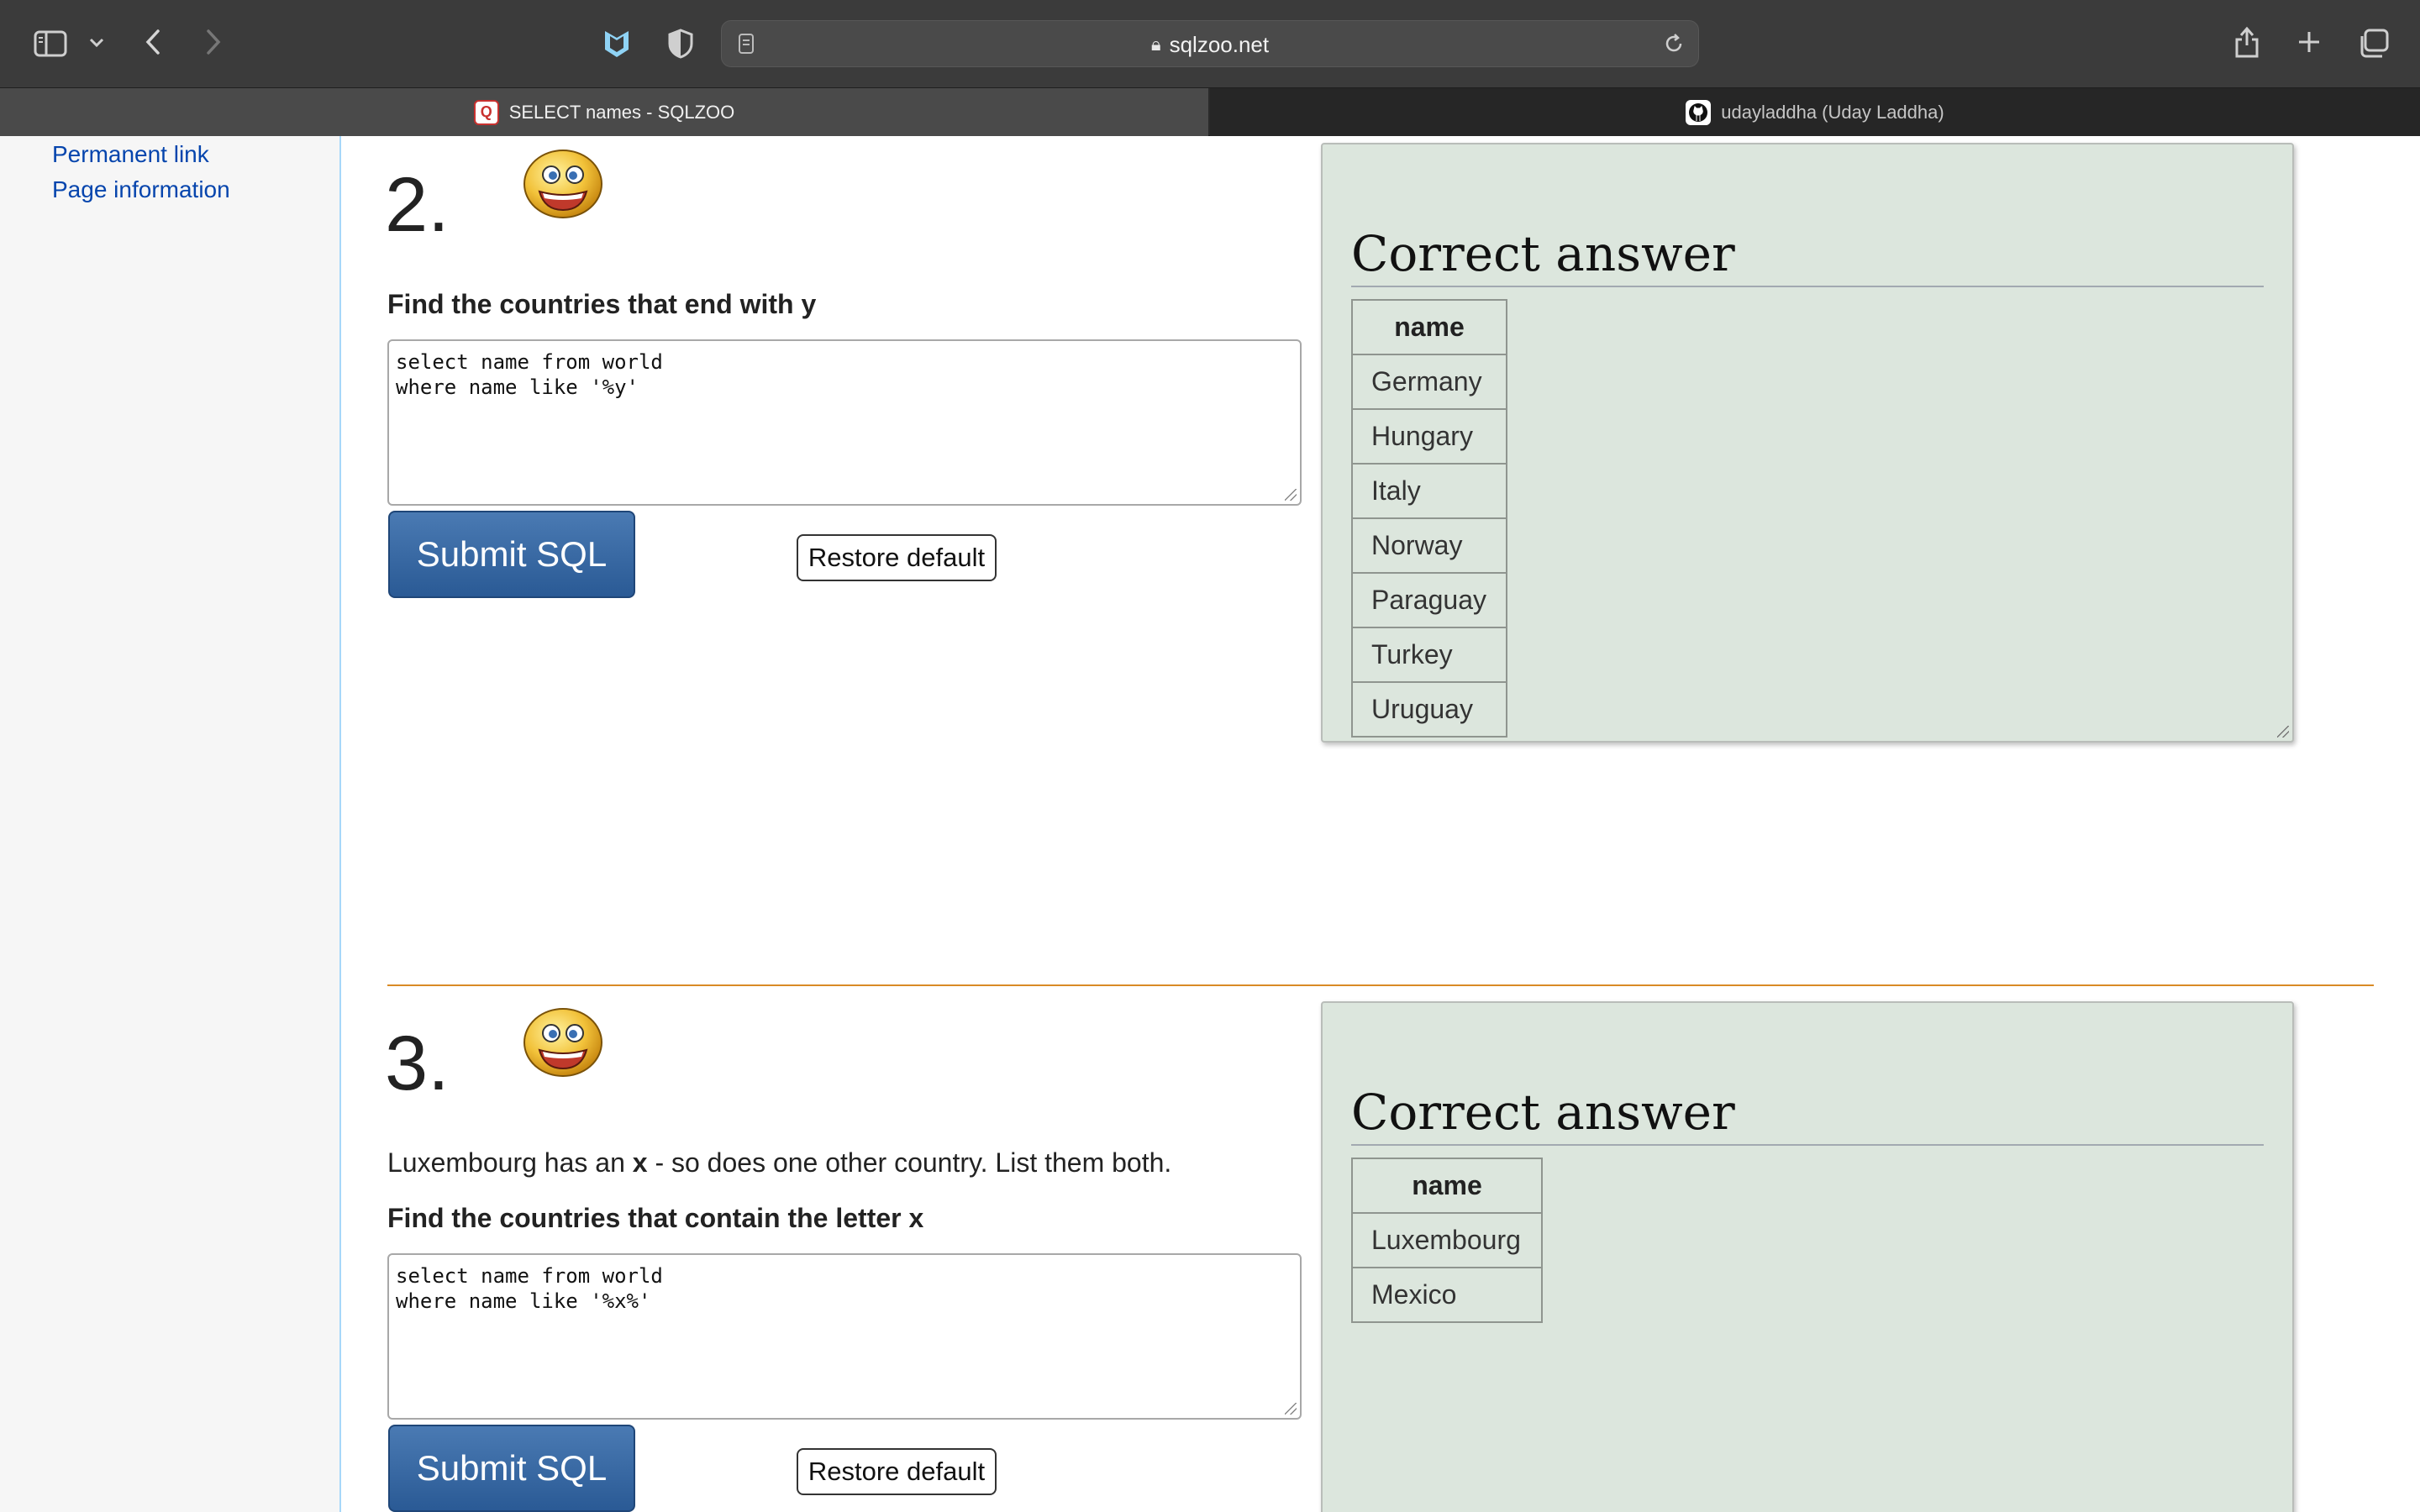  What do you see at coordinates (2372, 43) in the screenshot?
I see `tab-overview-icon` at bounding box center [2372, 43].